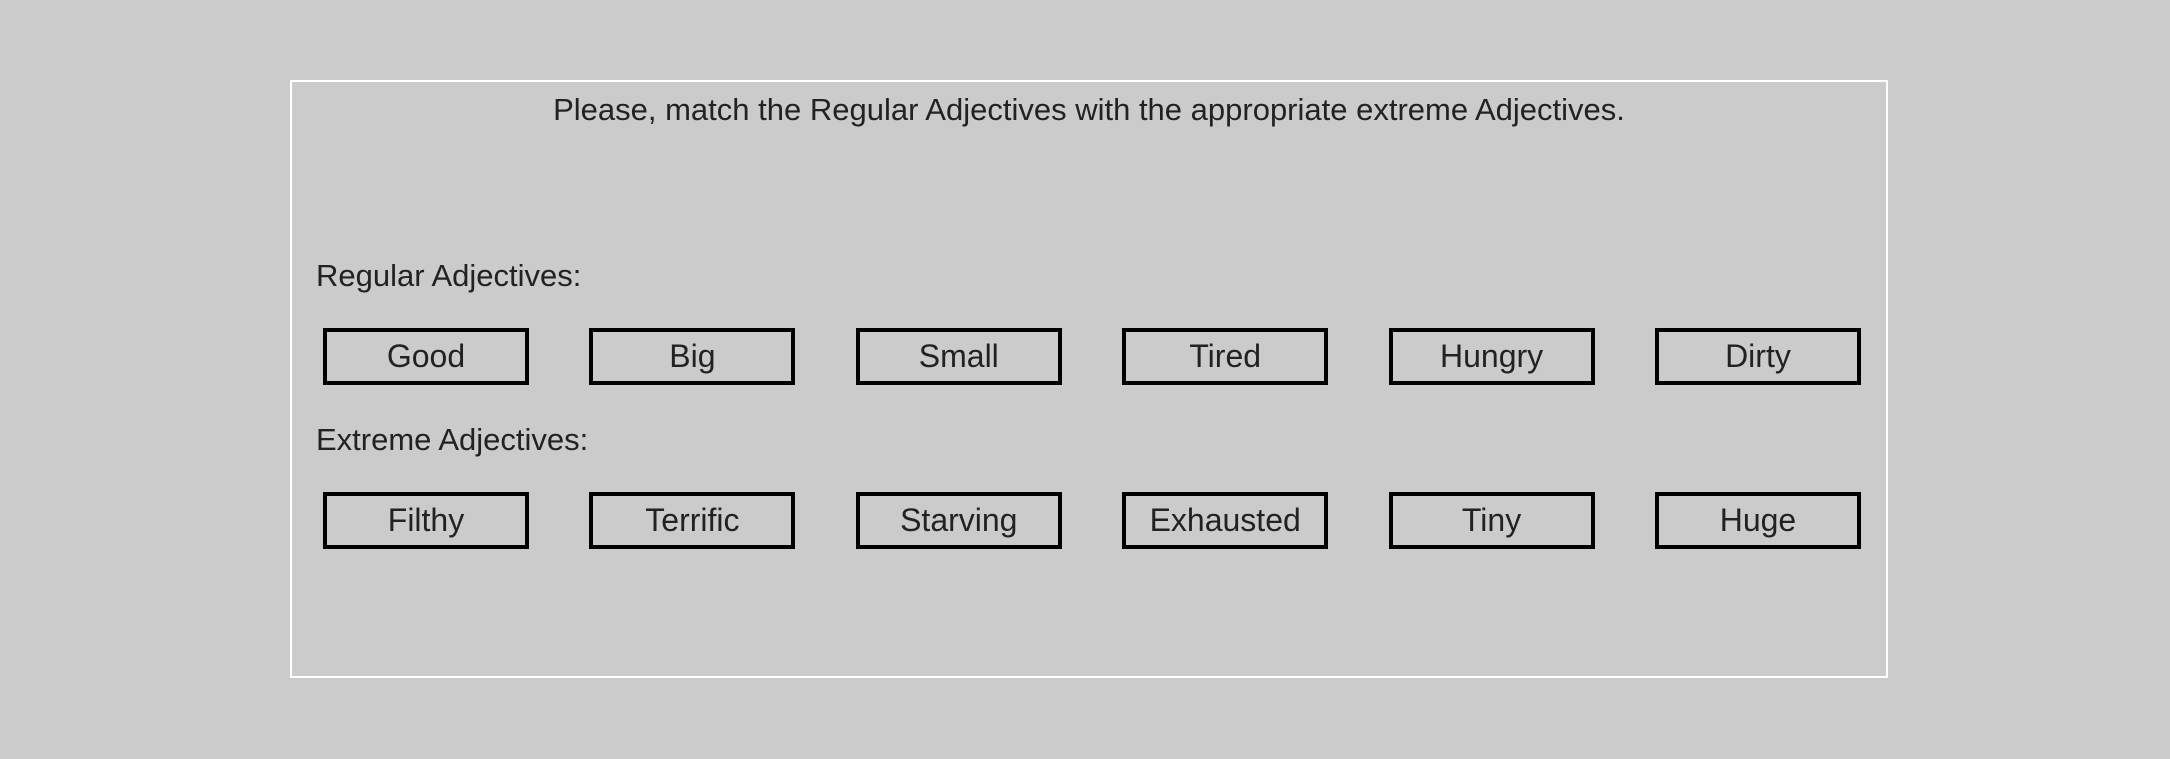 The image size is (2170, 759). Describe the element at coordinates (692, 356) in the screenshot. I see `regular-word-big: Big` at that location.